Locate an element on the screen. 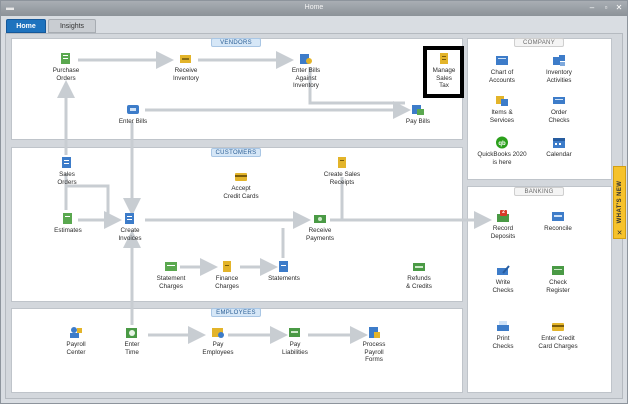 The image size is (628, 404). statements-button: Statements is located at coordinates (284, 271).